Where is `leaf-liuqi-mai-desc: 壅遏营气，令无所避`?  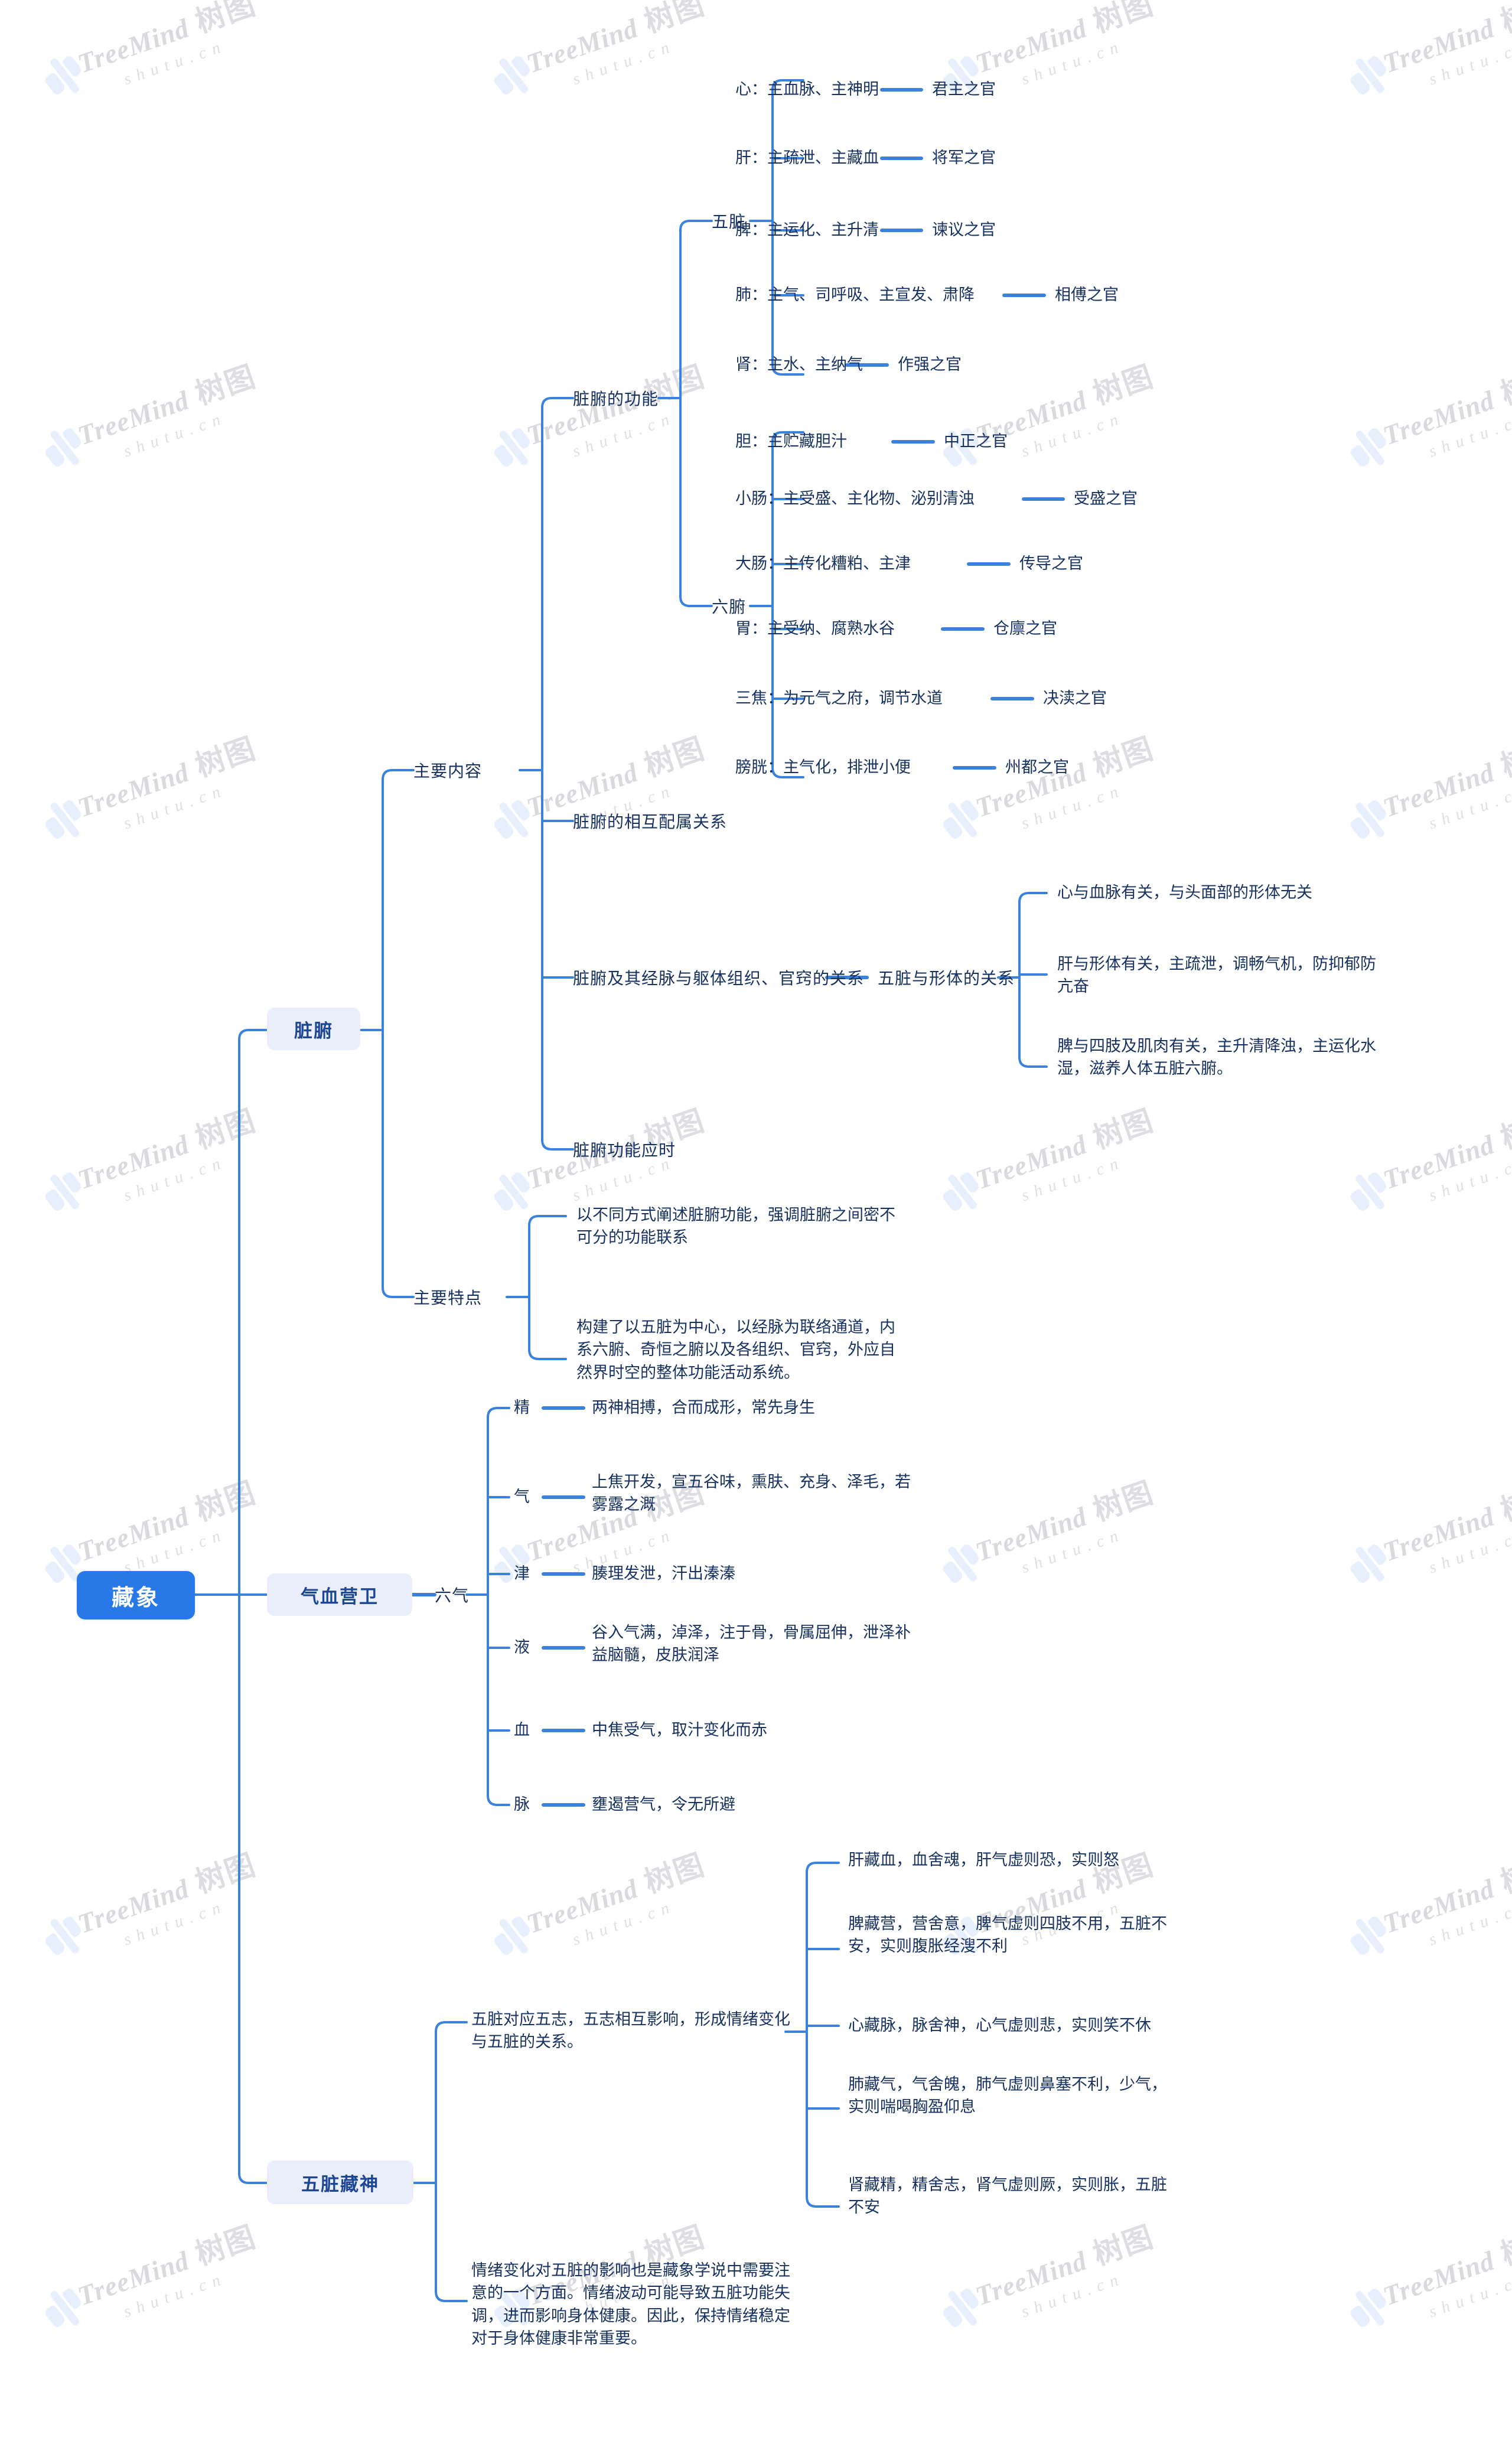 leaf-liuqi-mai-desc: 壅遏营气，令无所避 is located at coordinates (775, 1804).